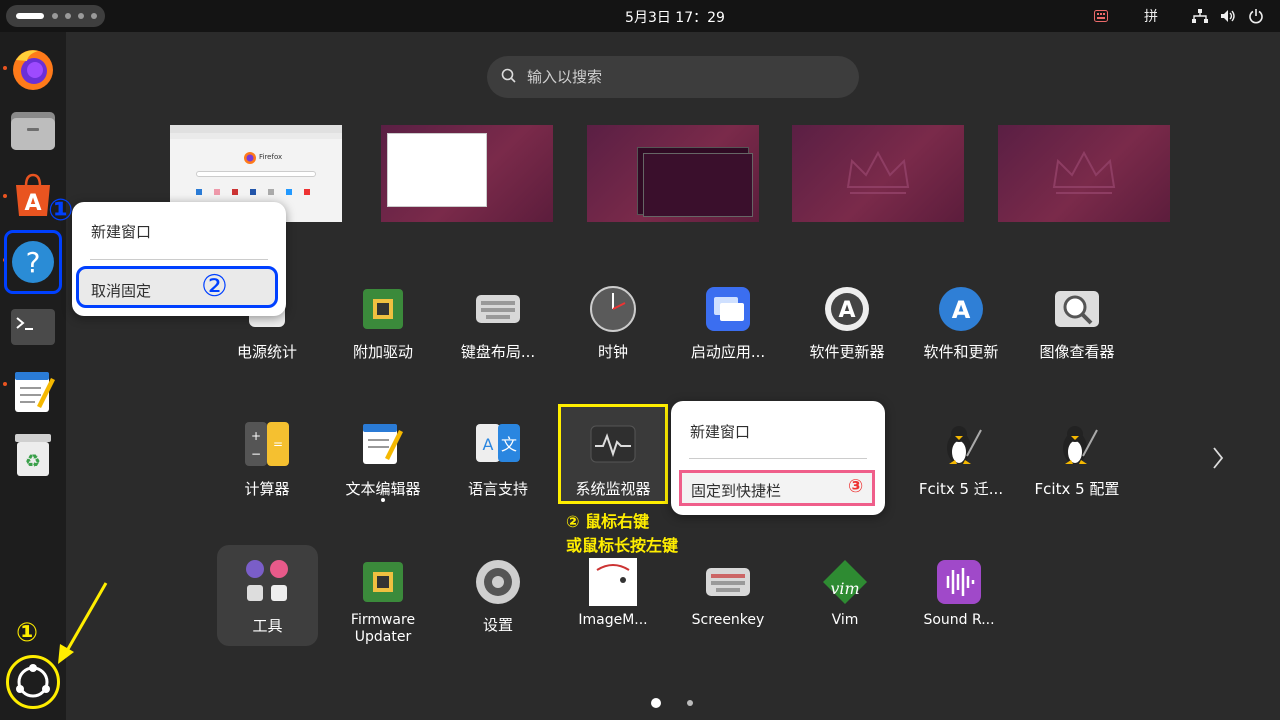 This screenshot has width=1280, height=720. I want to click on app-software-and-updates: A 软件和更新, so click(961, 340).